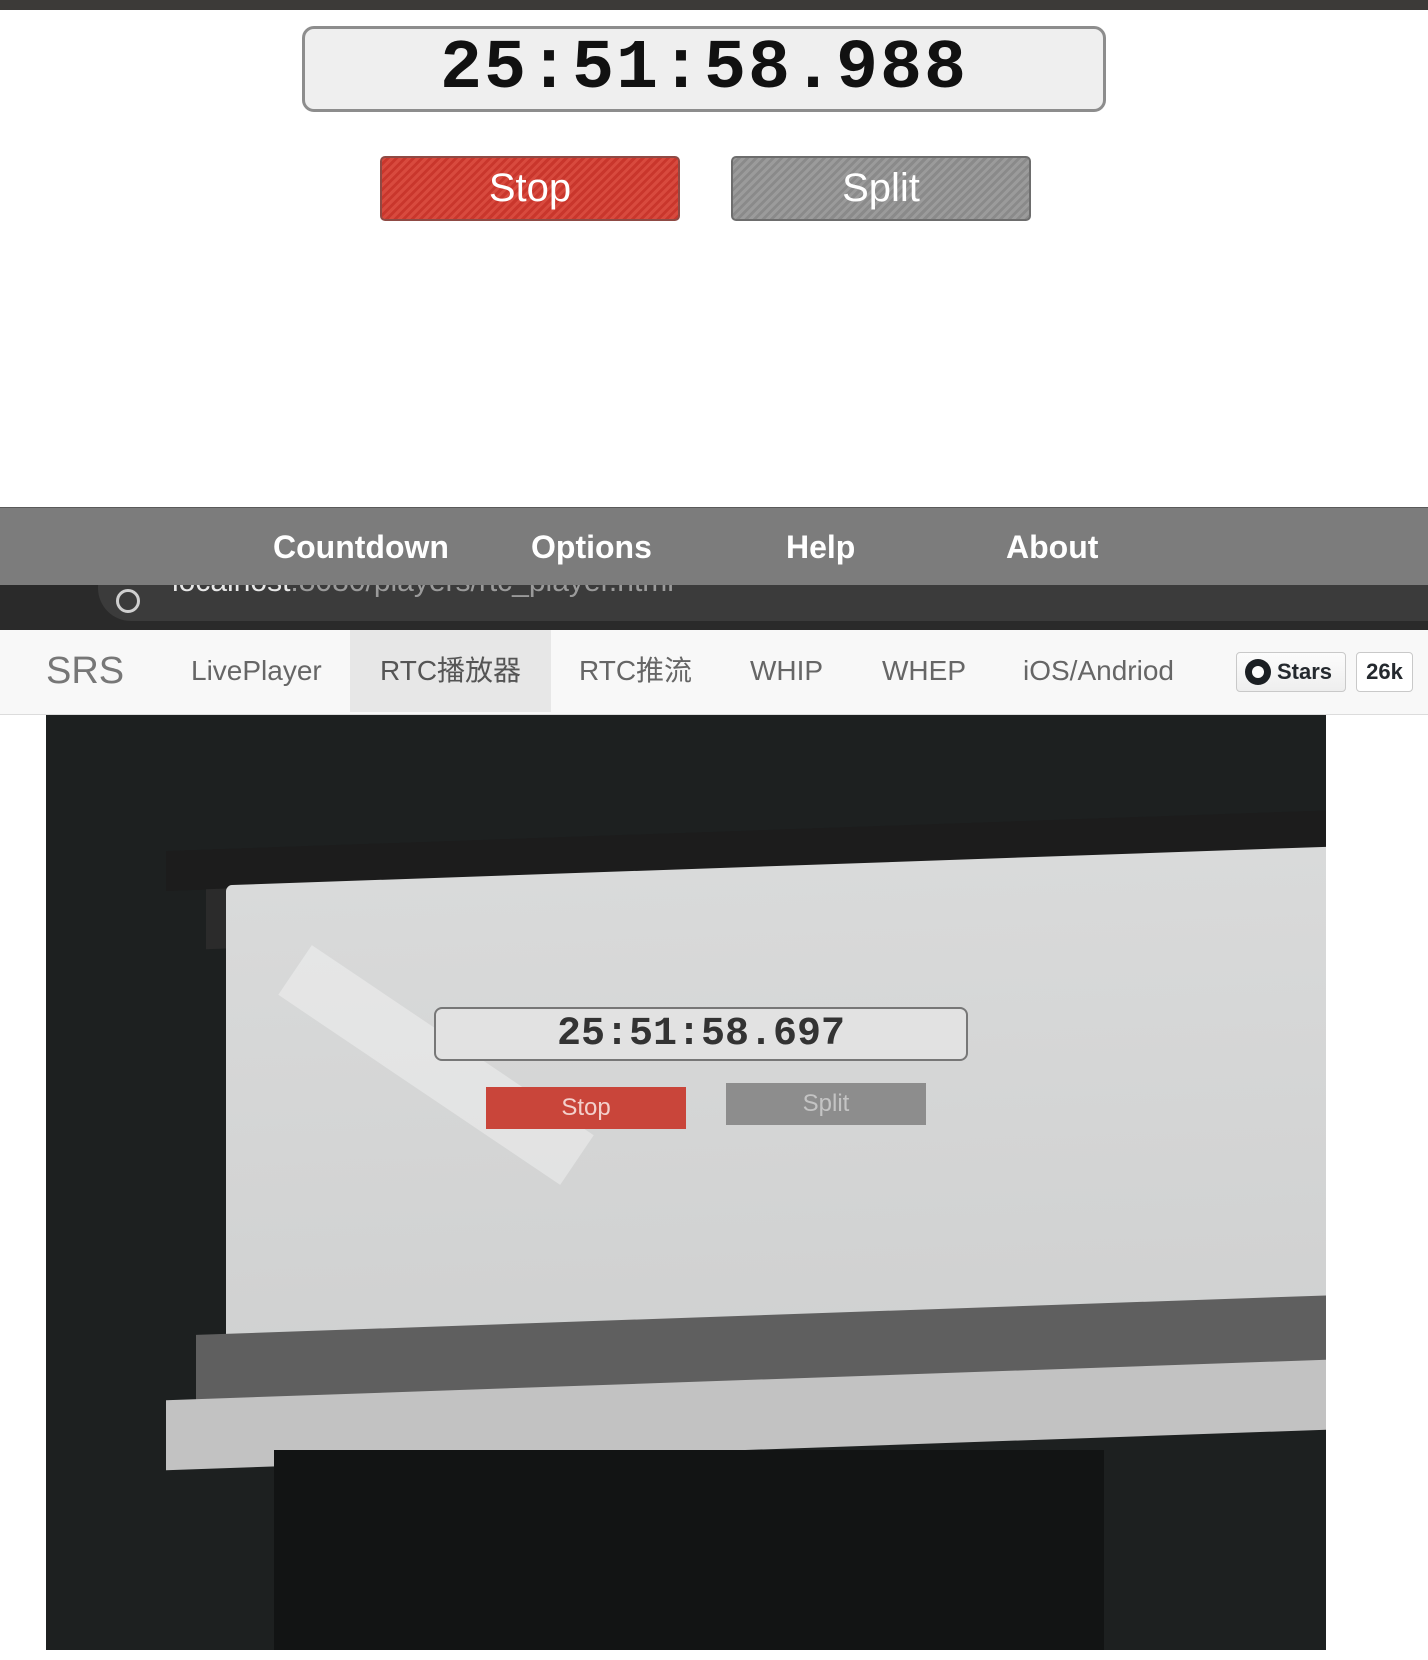  I want to click on captured-split-button: Split, so click(826, 1104).